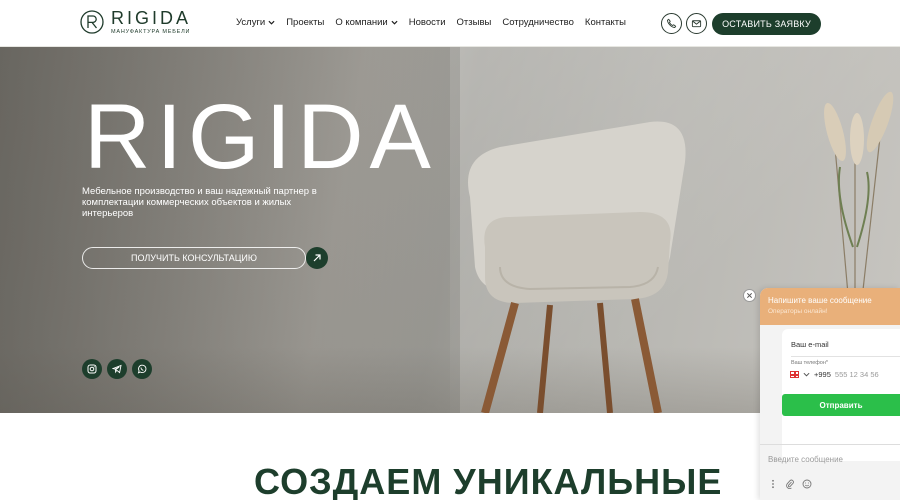 The width and height of the screenshot is (900, 500). What do you see at coordinates (151, 18) in the screenshot?
I see `logo-name: RIGIDA` at bounding box center [151, 18].